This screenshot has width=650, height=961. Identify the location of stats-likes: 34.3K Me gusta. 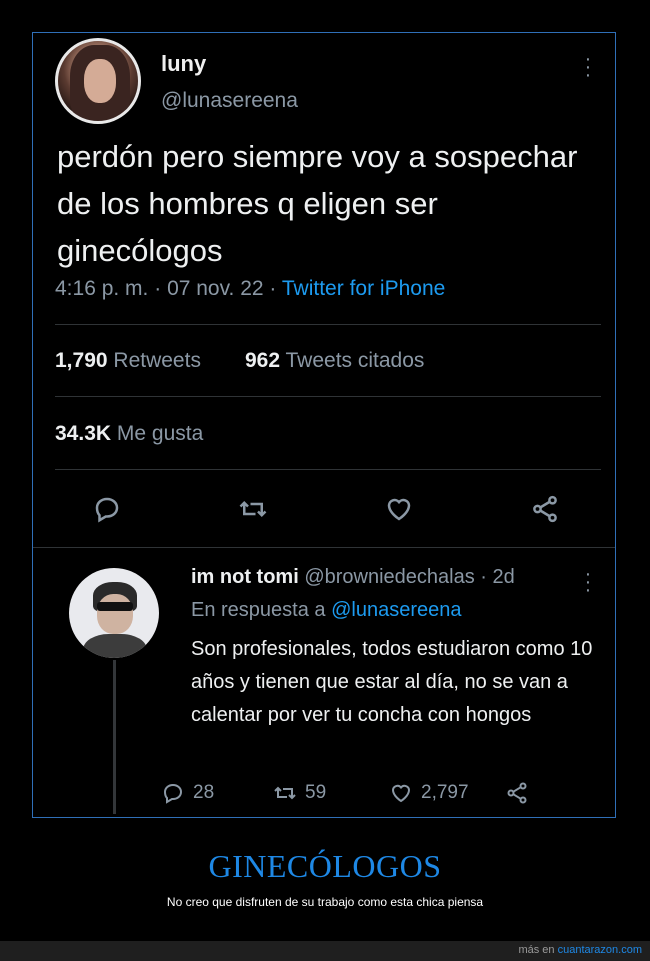
(129, 434).